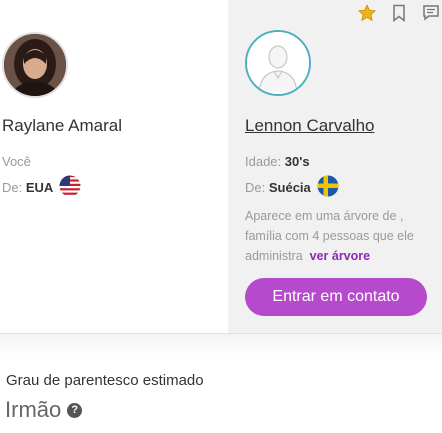 The width and height of the screenshot is (442, 433). Describe the element at coordinates (328, 187) in the screenshot. I see `sweden-flag-icon` at that location.